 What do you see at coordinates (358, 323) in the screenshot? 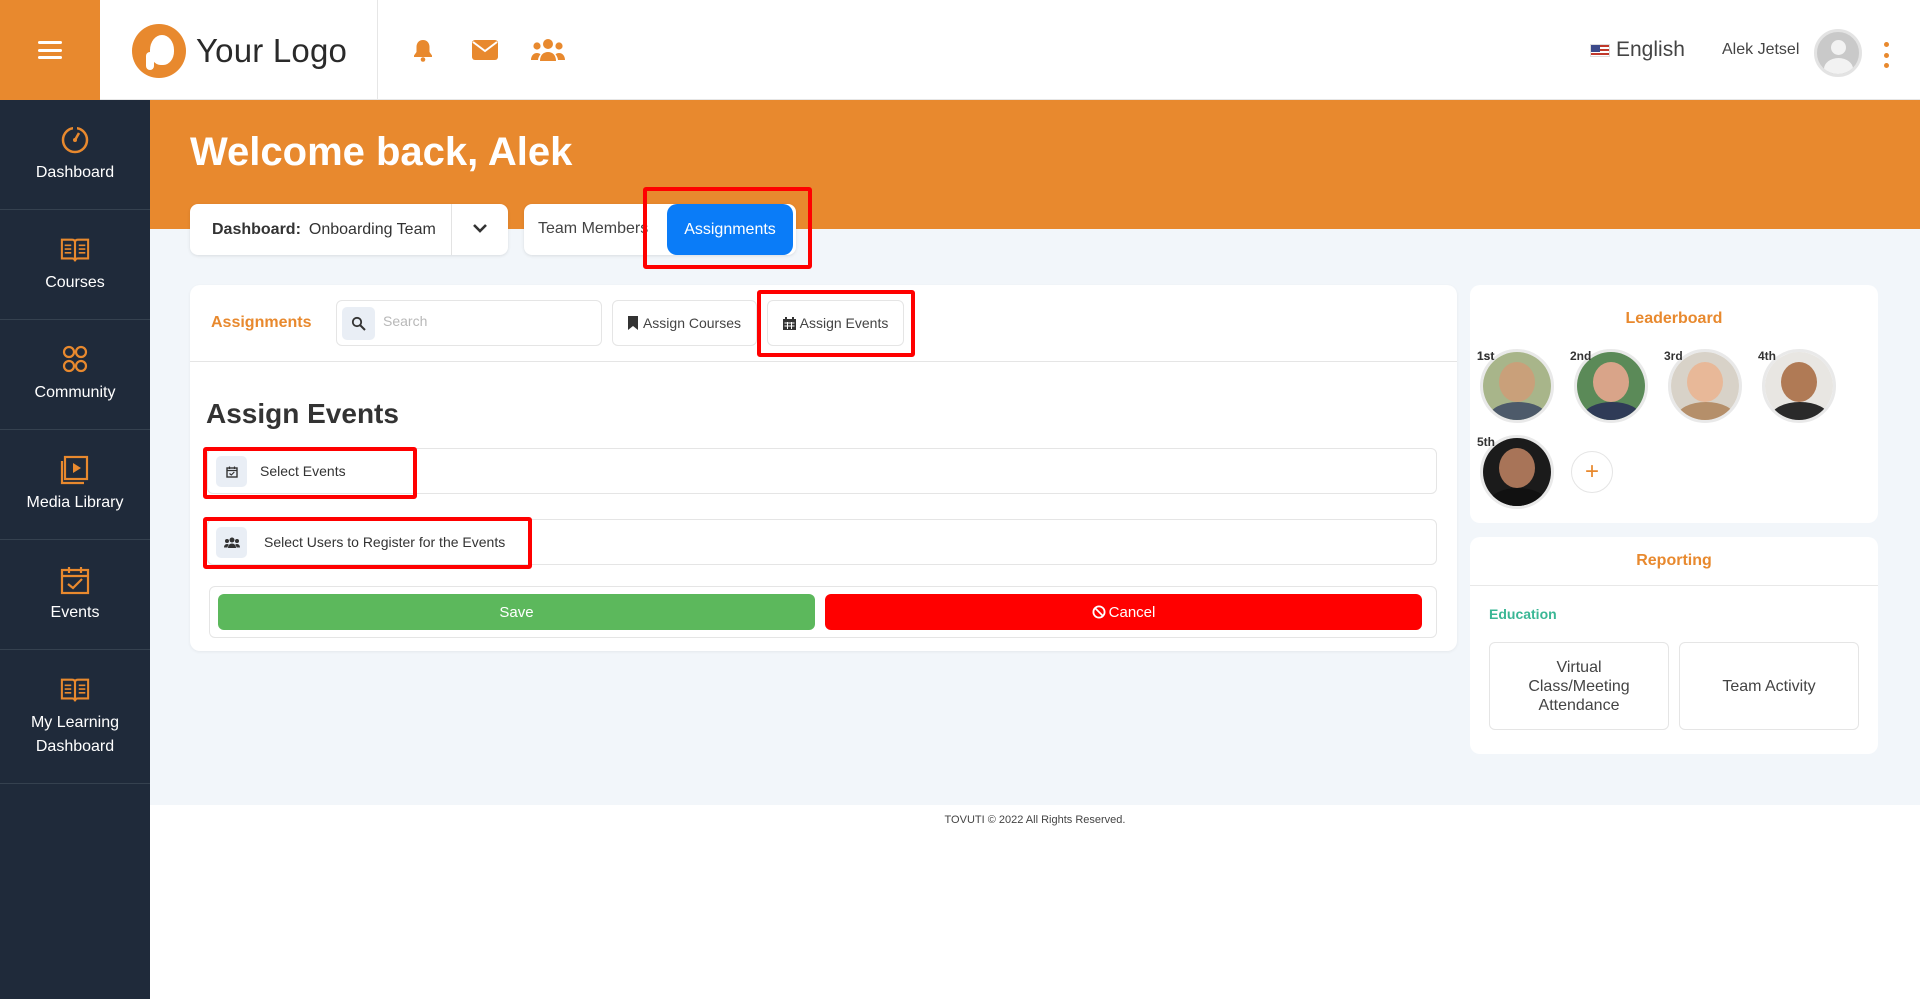
I see `search-icon` at bounding box center [358, 323].